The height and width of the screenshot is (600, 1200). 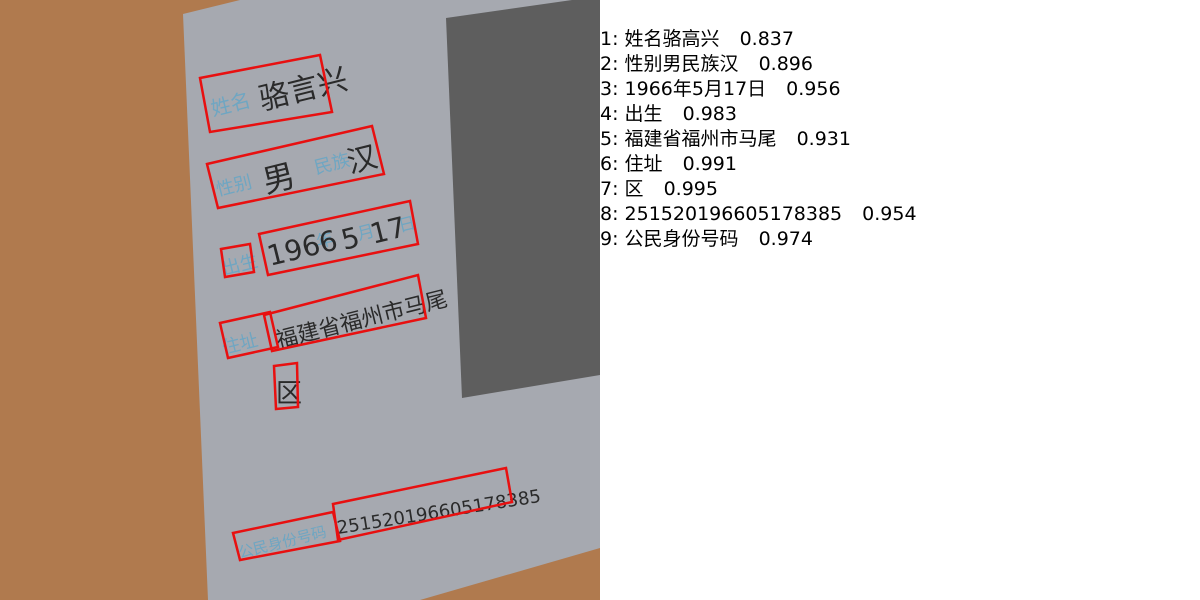 I want to click on result-index: 5:, so click(x=609, y=139).